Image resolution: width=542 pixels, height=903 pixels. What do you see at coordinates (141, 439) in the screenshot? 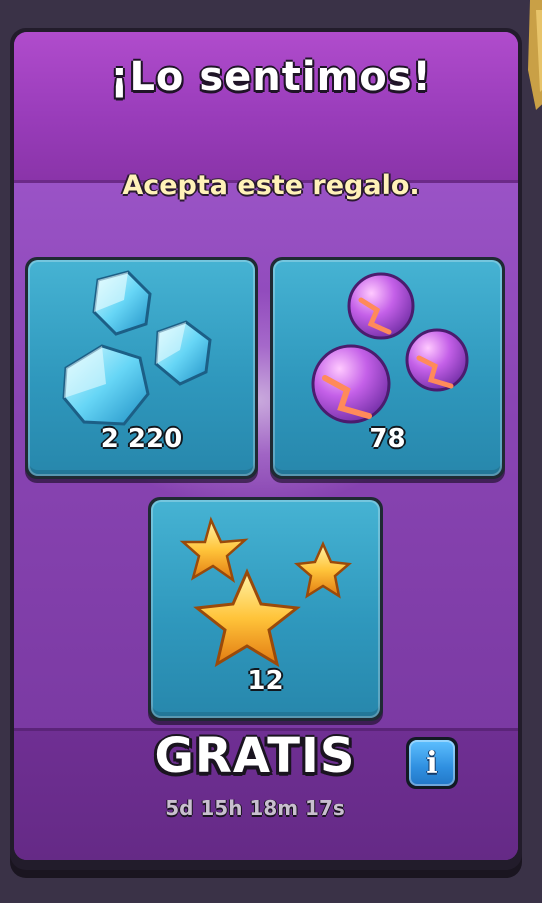
I see `reward-count: 2 220` at bounding box center [141, 439].